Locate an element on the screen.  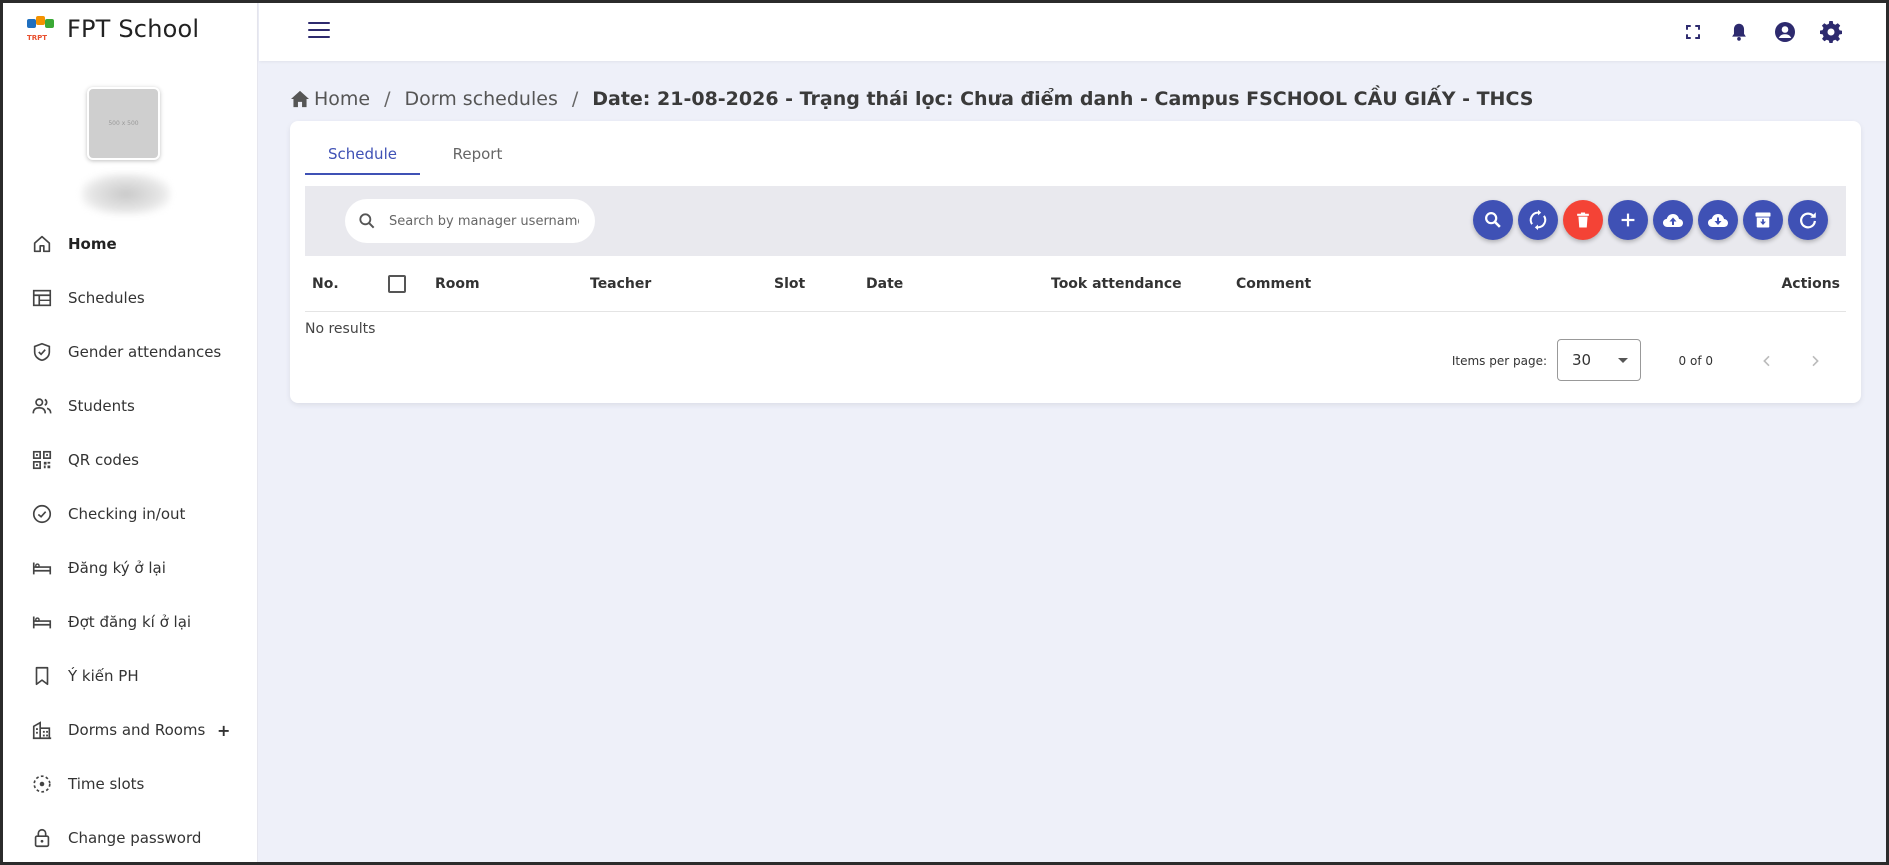
brand: TRPT FPT School is located at coordinates (112, 29).